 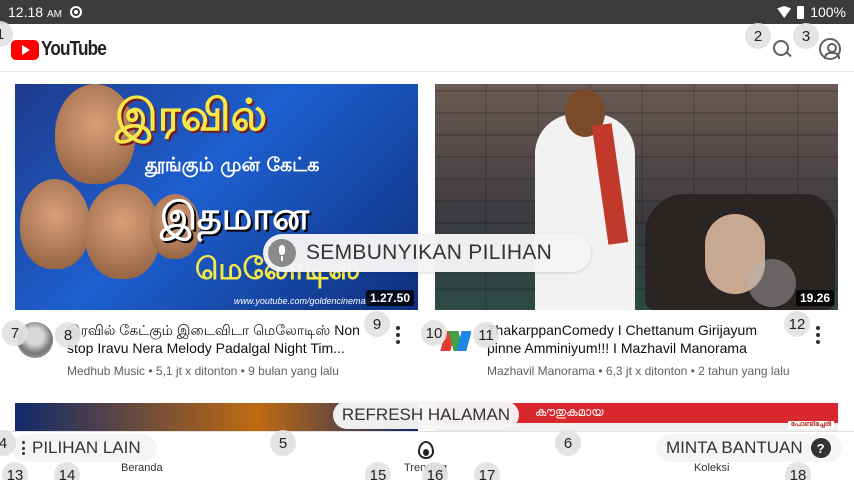 I want to click on voice-label-badge: 5, so click(x=283, y=443).